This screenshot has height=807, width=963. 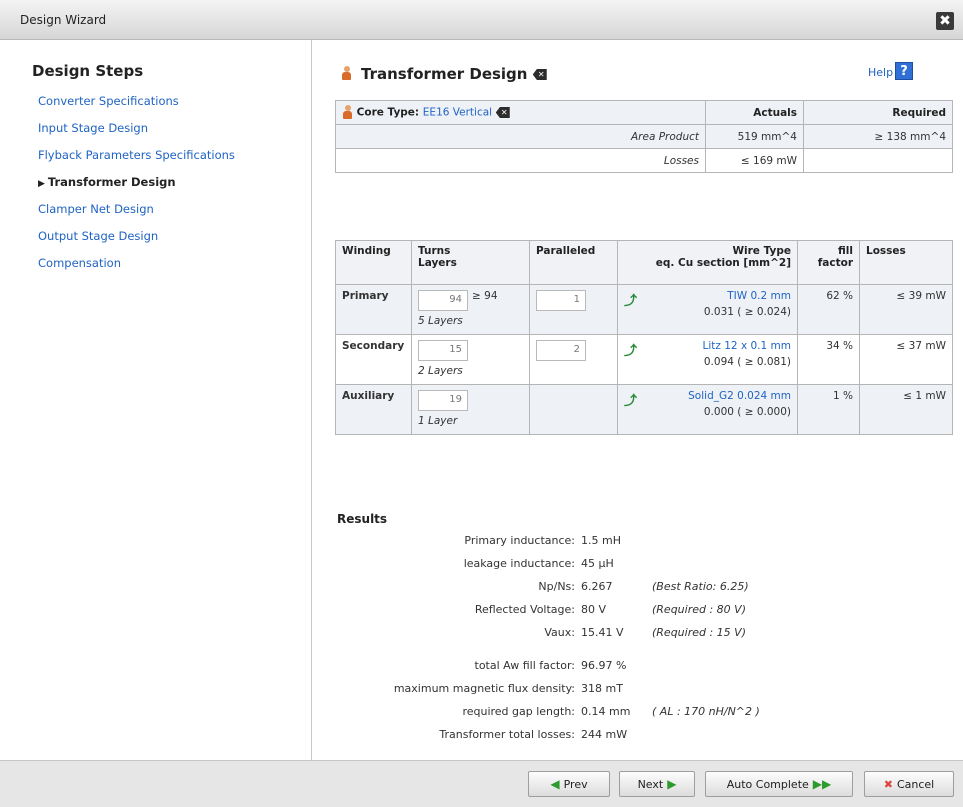 What do you see at coordinates (645, 632) in the screenshot?
I see `result-row: Vaux: 15.41 V (Required : 15 V)` at bounding box center [645, 632].